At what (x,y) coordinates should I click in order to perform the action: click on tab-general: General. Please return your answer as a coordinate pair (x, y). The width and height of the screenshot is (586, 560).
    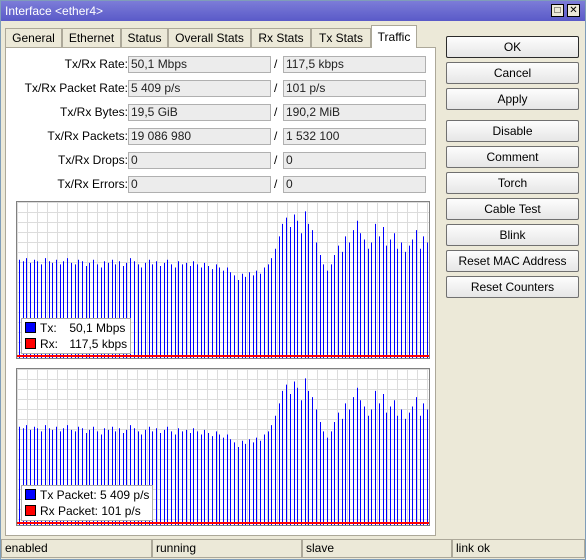
    Looking at the image, I should click on (33, 37).